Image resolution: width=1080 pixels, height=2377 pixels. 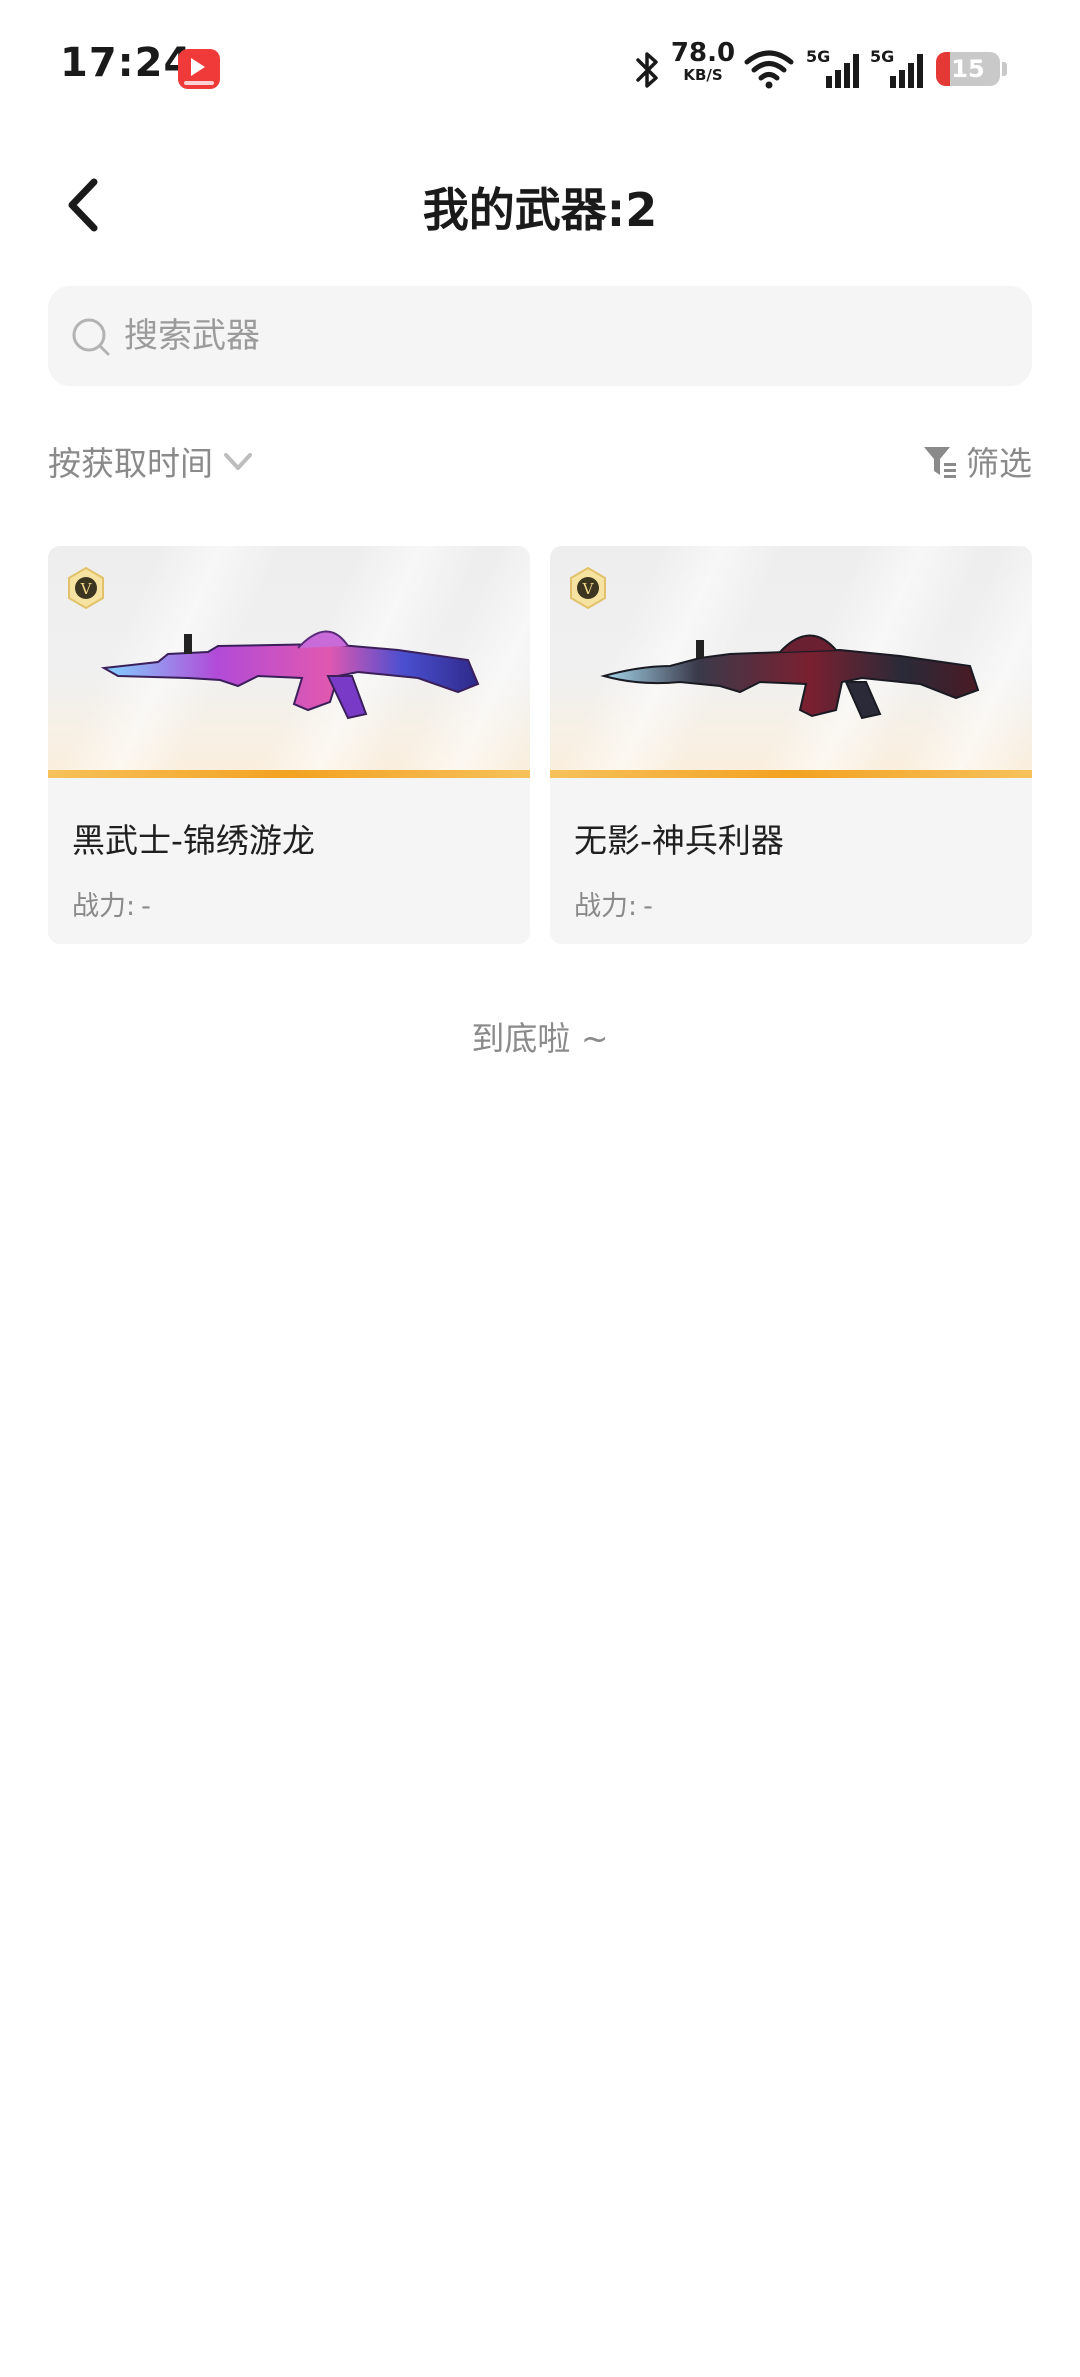 What do you see at coordinates (238, 461) in the screenshot?
I see `chevron-down-icon` at bounding box center [238, 461].